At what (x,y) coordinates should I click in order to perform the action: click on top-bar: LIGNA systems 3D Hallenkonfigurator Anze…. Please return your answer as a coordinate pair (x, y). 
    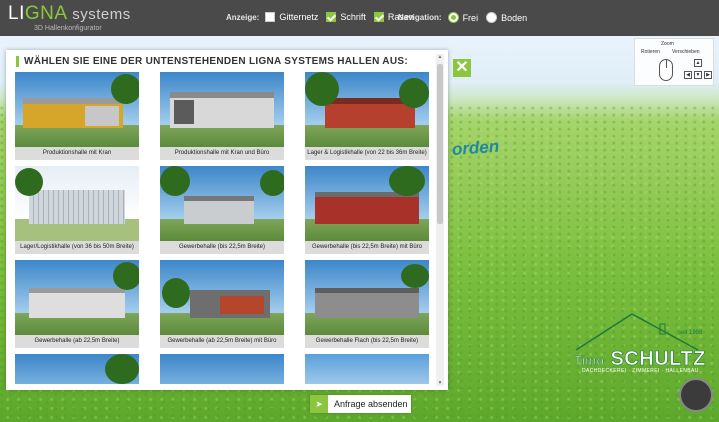
    Looking at the image, I should click on (359, 18).